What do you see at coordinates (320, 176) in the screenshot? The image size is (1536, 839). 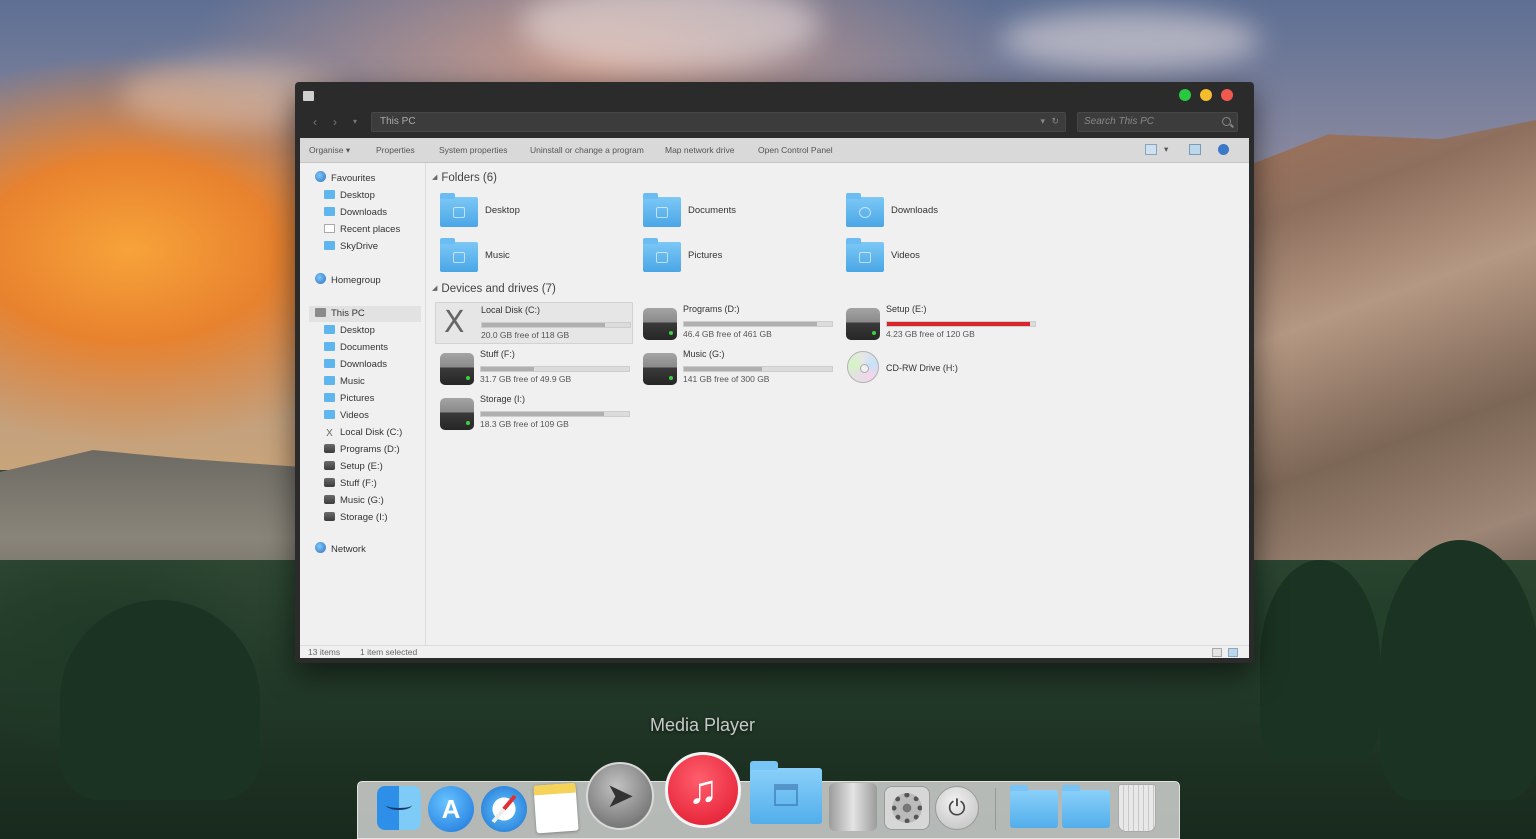 I see `favourites-star-icon` at bounding box center [320, 176].